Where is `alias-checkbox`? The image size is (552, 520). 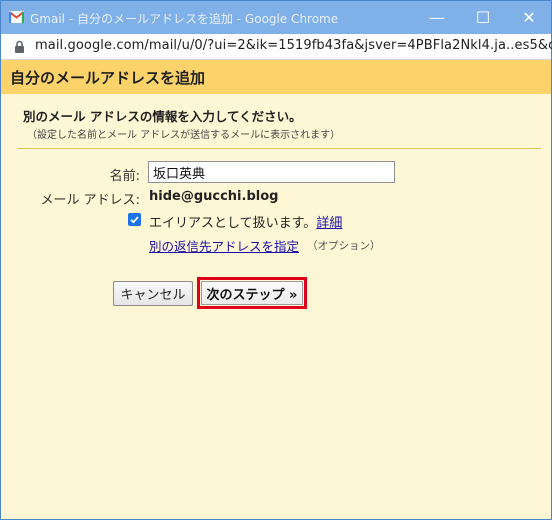 alias-checkbox is located at coordinates (134, 219).